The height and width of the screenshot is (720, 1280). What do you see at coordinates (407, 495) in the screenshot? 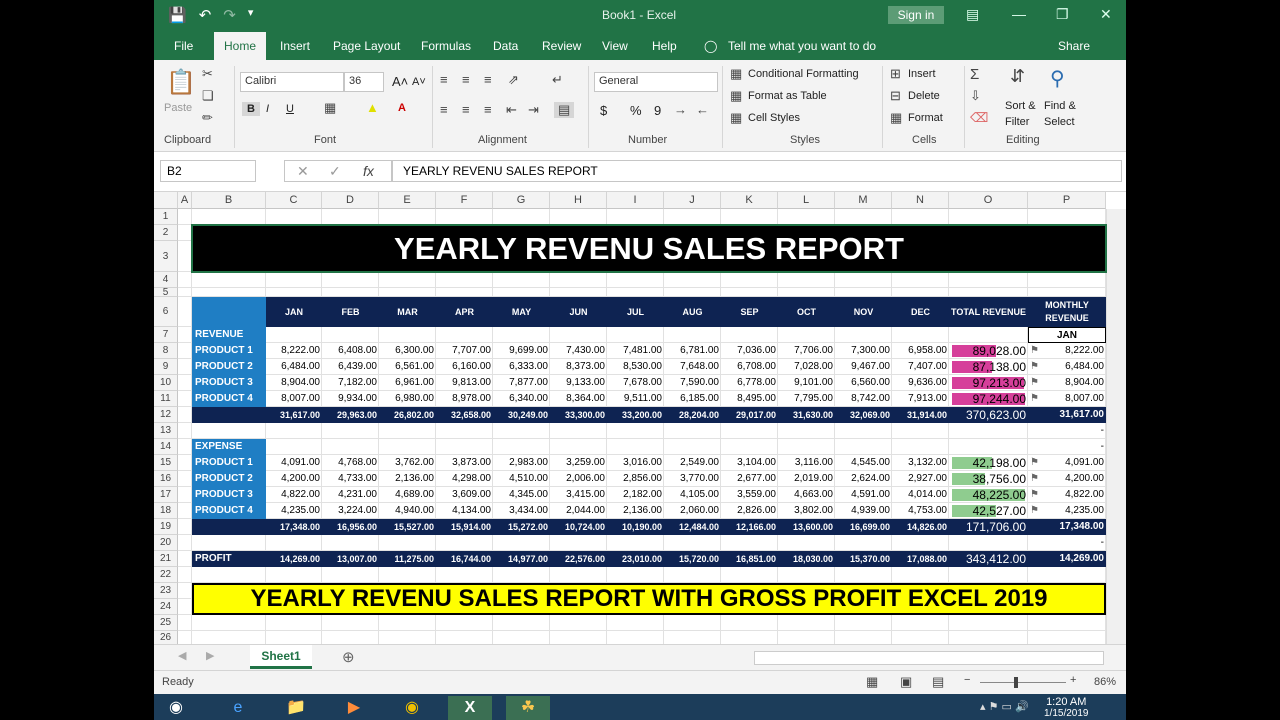
I see `expense-value: 4,689.00` at bounding box center [407, 495].